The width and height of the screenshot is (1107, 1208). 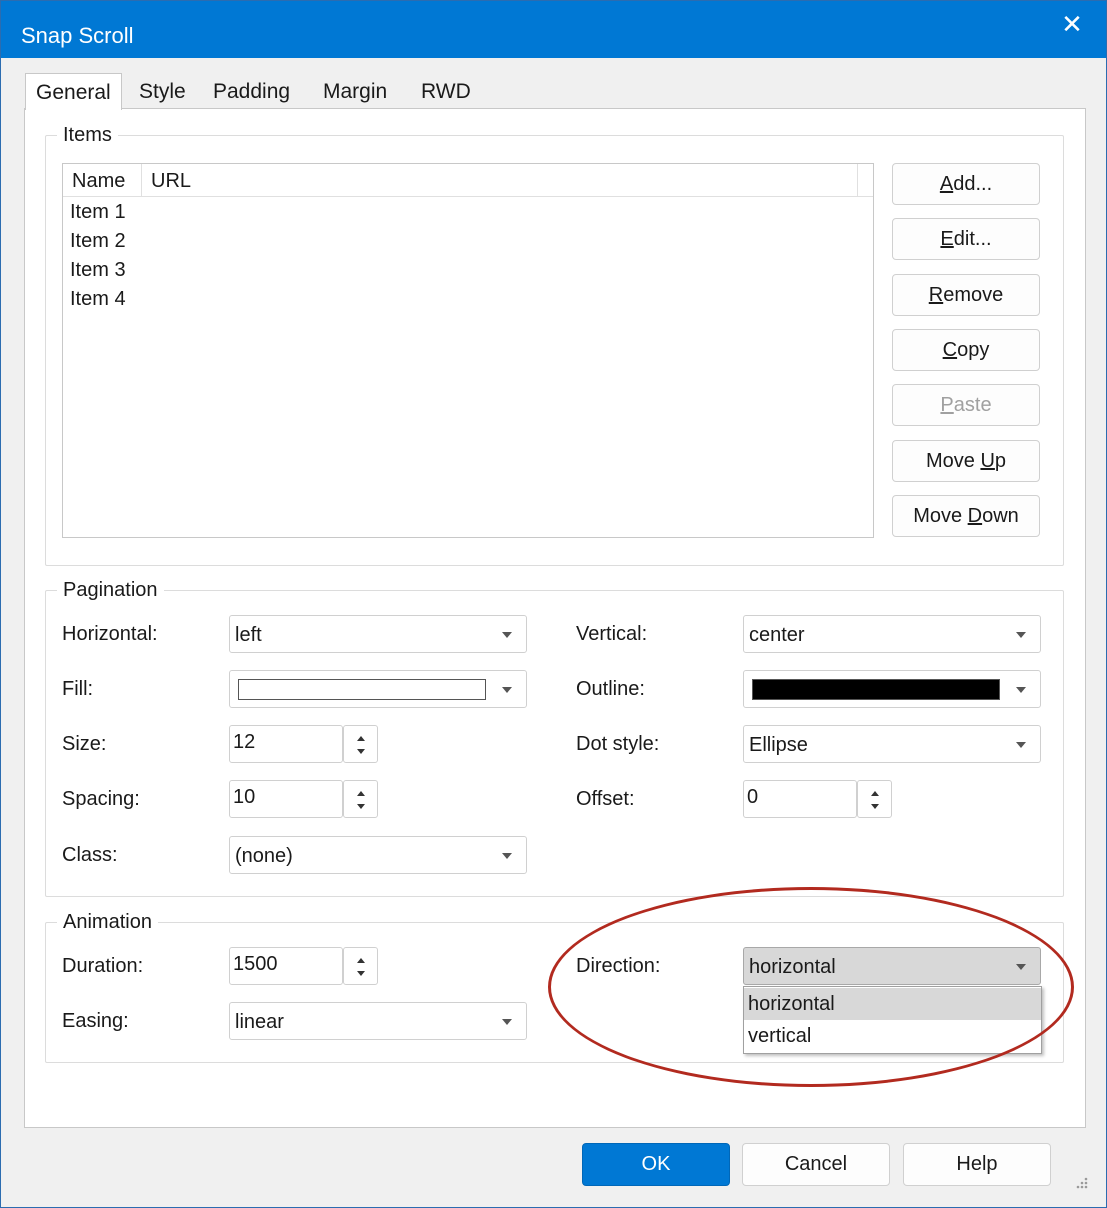 What do you see at coordinates (259, 1022) in the screenshot?
I see `easing-select-value: linear` at bounding box center [259, 1022].